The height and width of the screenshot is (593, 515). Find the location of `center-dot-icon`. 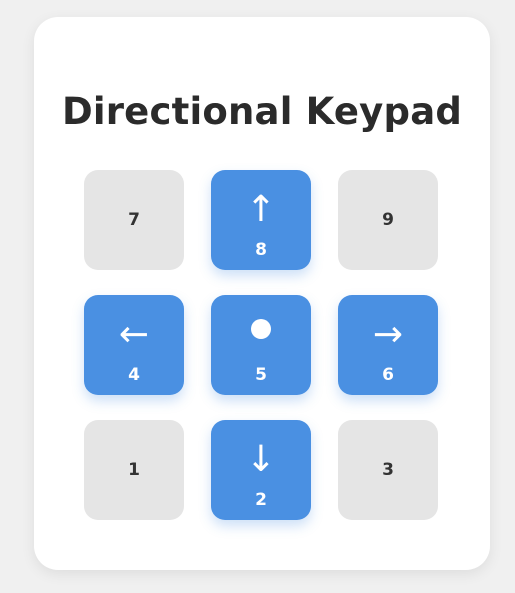

center-dot-icon is located at coordinates (261, 329).